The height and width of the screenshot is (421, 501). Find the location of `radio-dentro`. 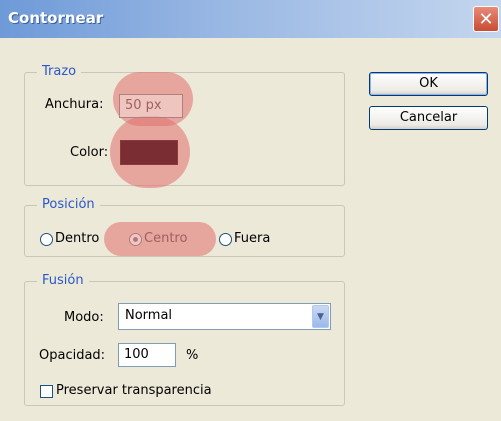

radio-dentro is located at coordinates (46, 239).